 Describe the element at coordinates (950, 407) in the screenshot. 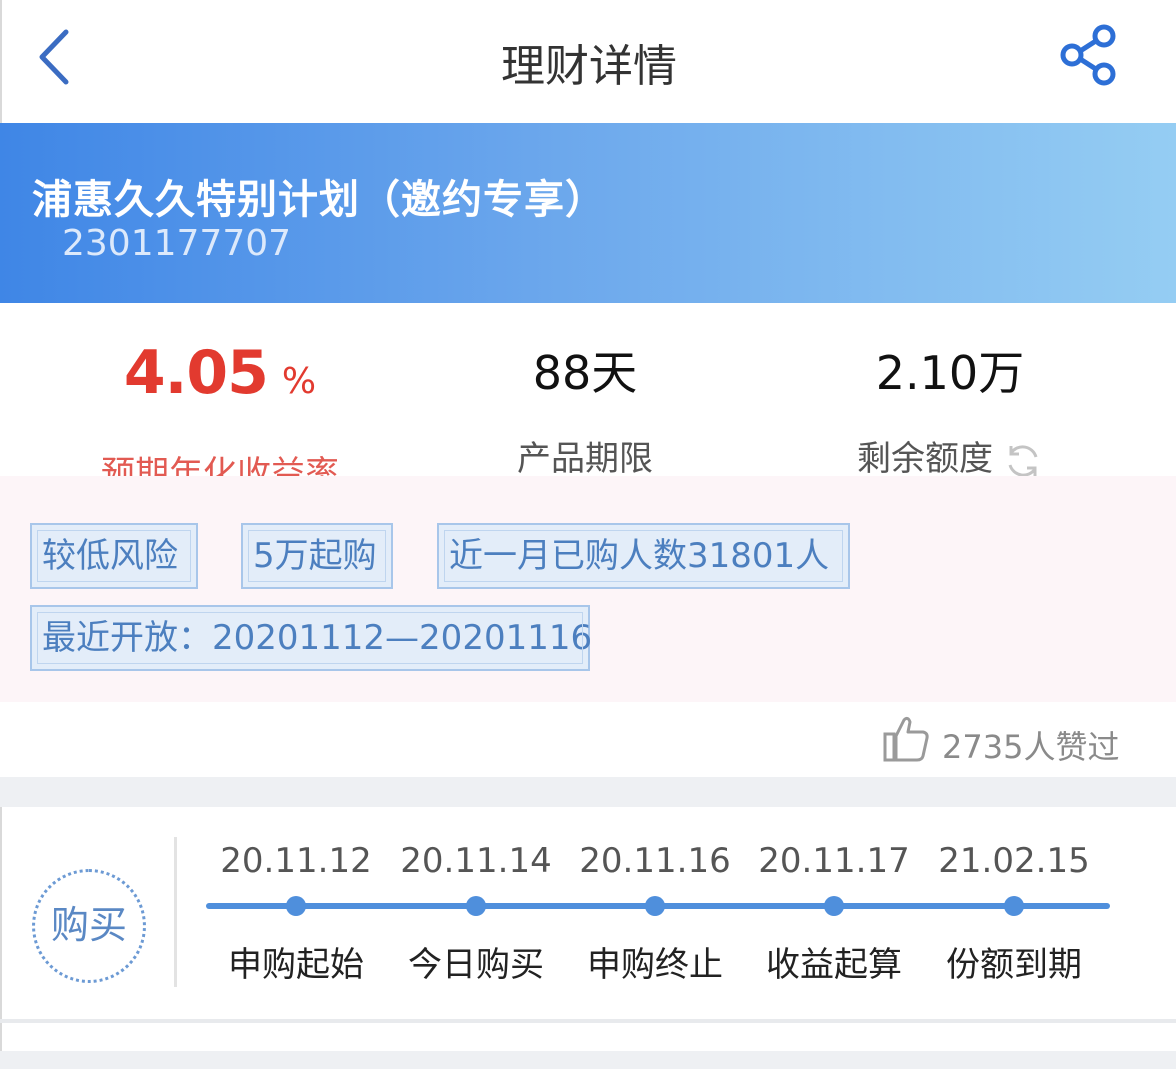

I see `remain-stat: 2.10万 剩余额度` at that location.